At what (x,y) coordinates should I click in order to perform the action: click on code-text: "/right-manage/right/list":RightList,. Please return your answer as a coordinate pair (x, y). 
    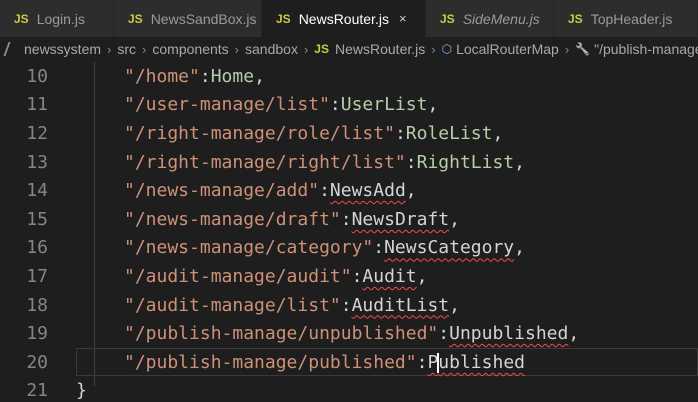
    Looking at the image, I should click on (324, 162).